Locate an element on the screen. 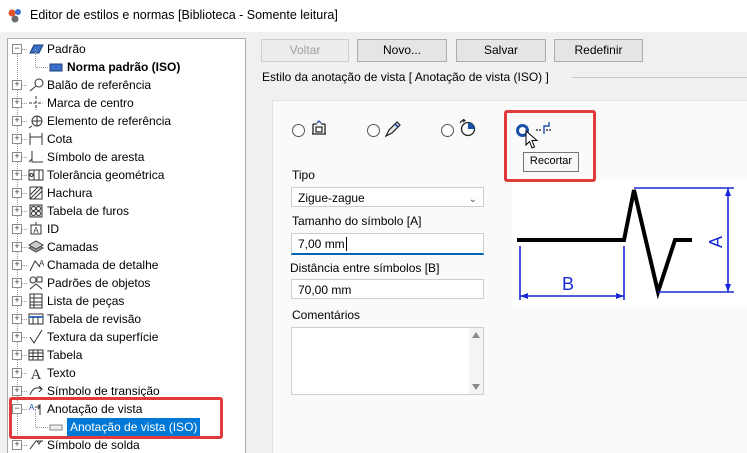  section-divider is located at coordinates (659, 77).